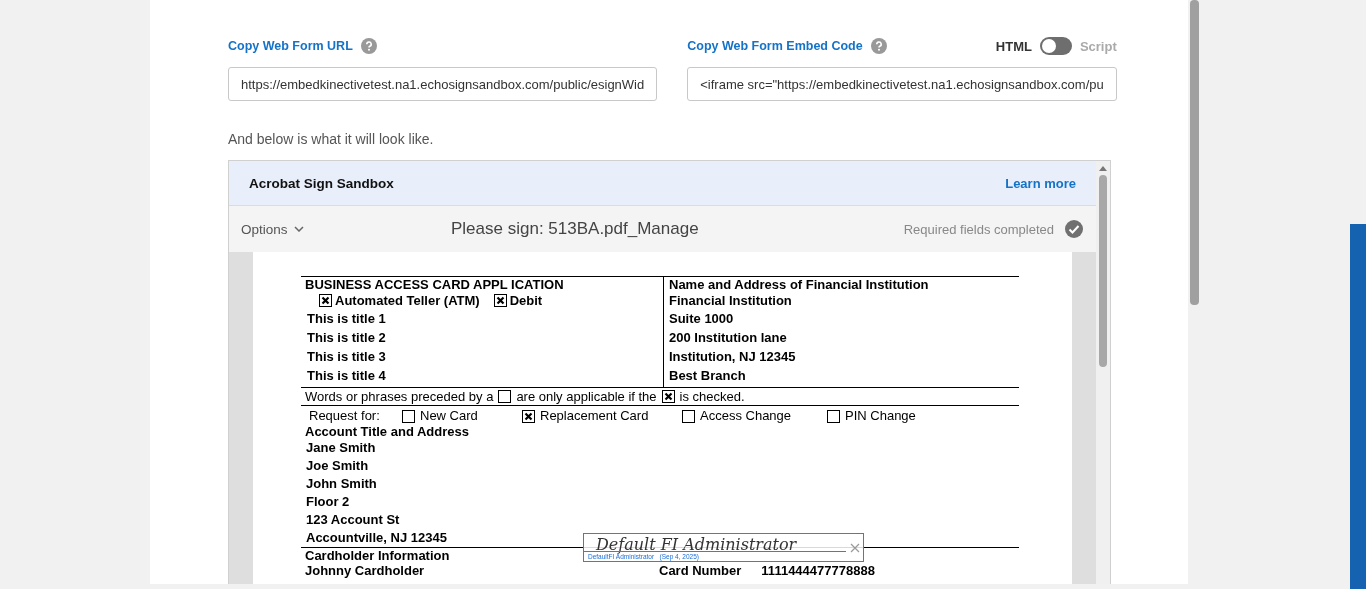 Image resolution: width=1366 pixels, height=589 pixels. I want to click on account-line: Joe Smith, so click(337, 466).